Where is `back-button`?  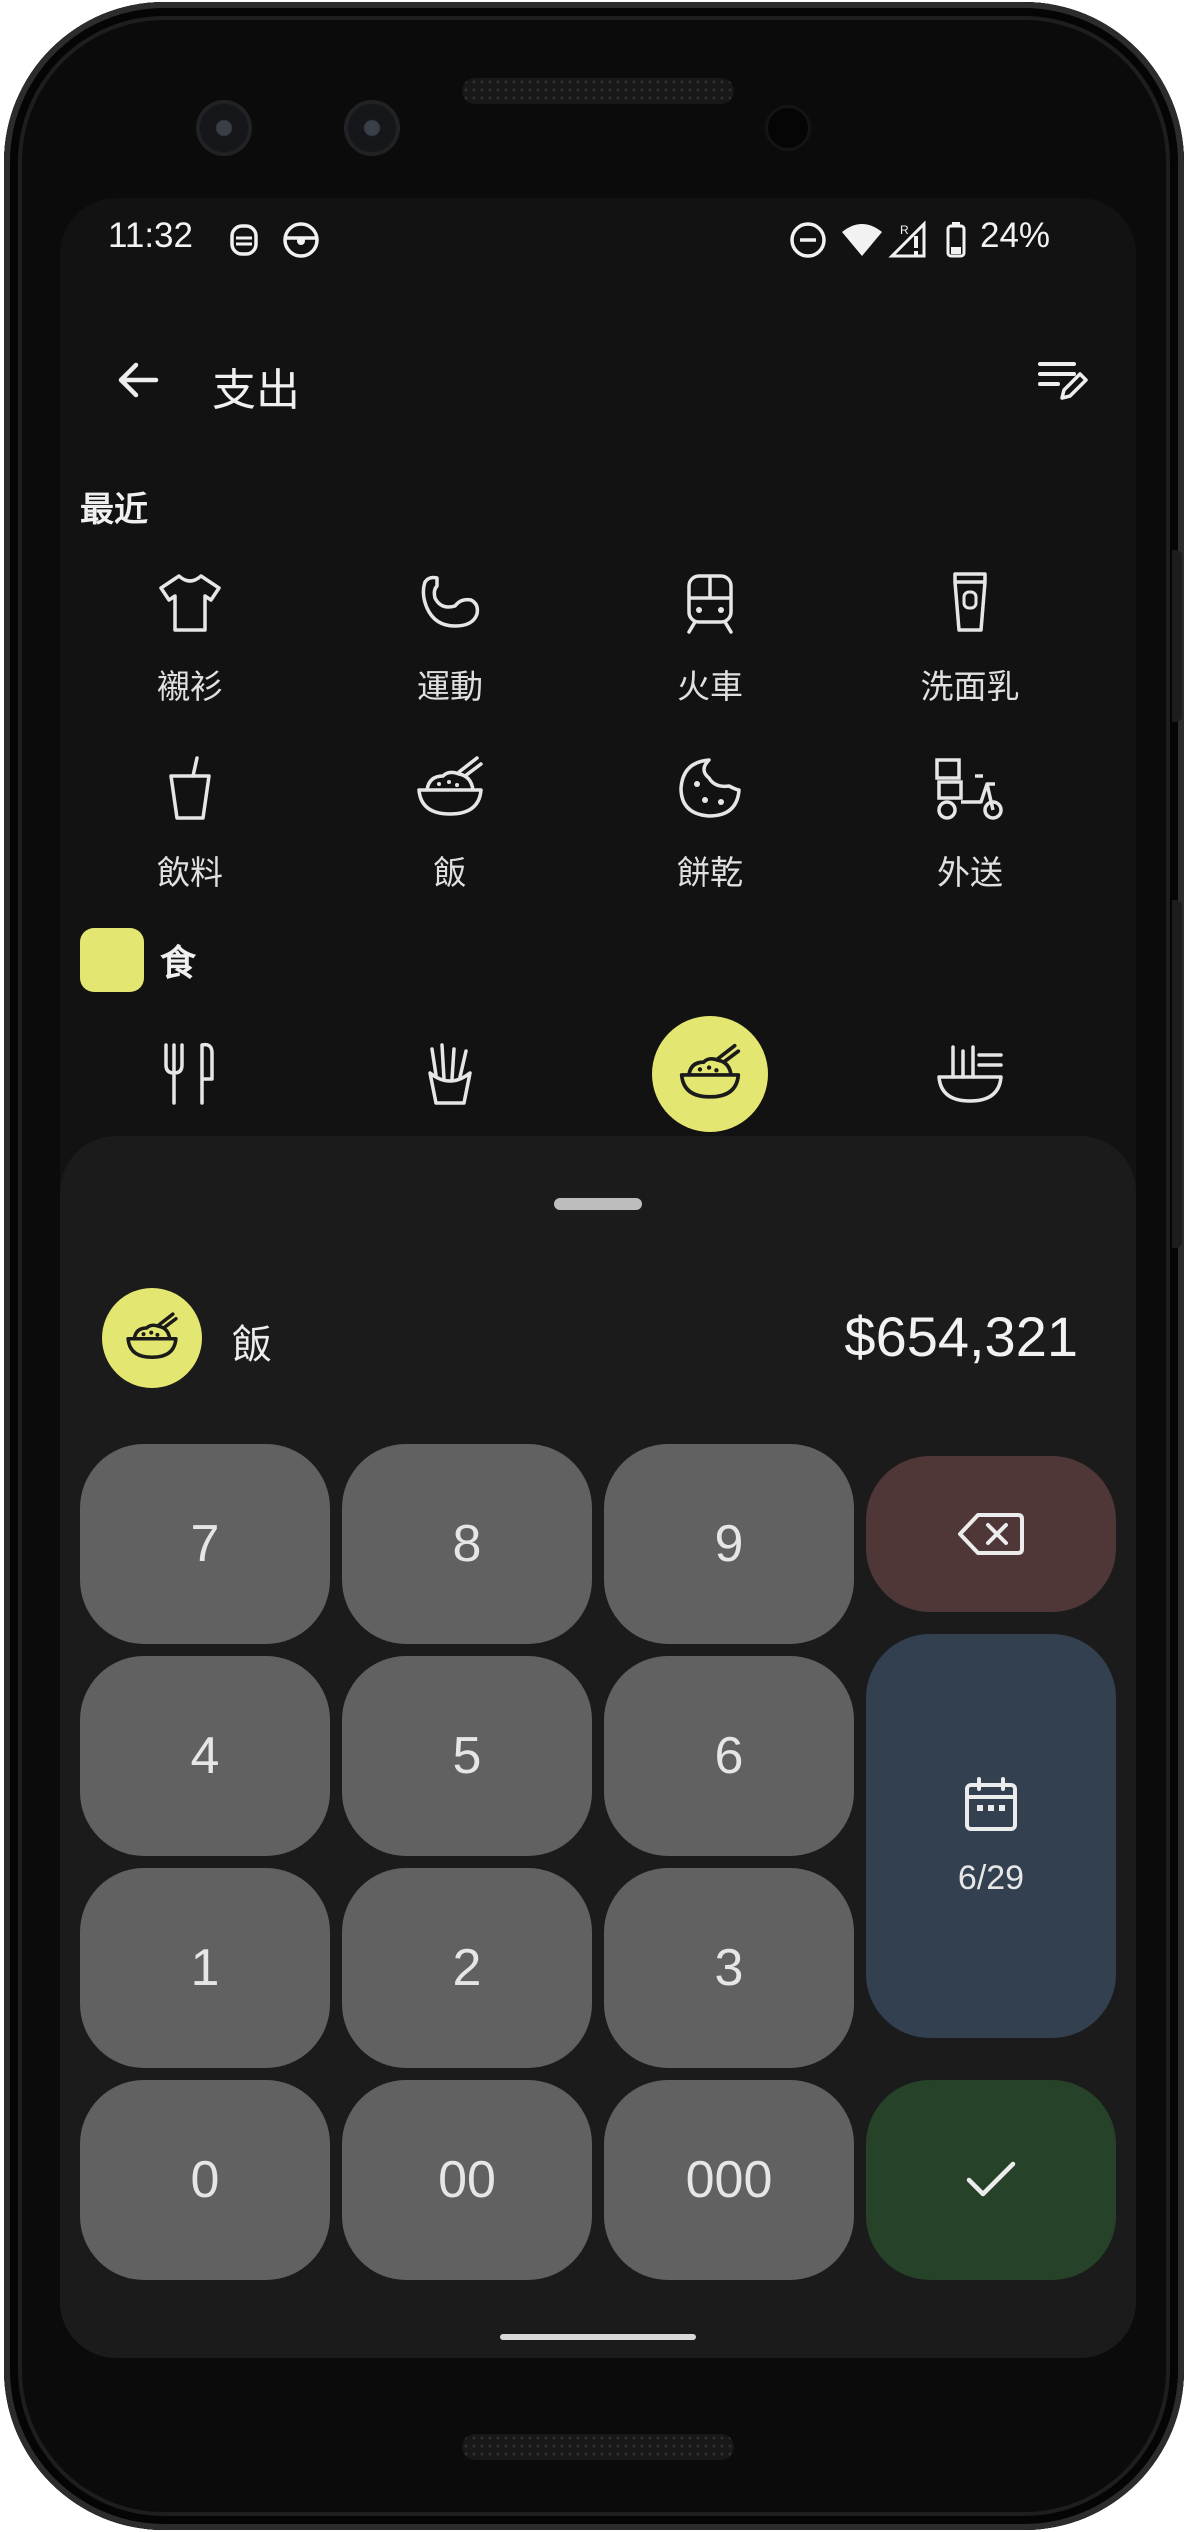
back-button is located at coordinates (138, 380).